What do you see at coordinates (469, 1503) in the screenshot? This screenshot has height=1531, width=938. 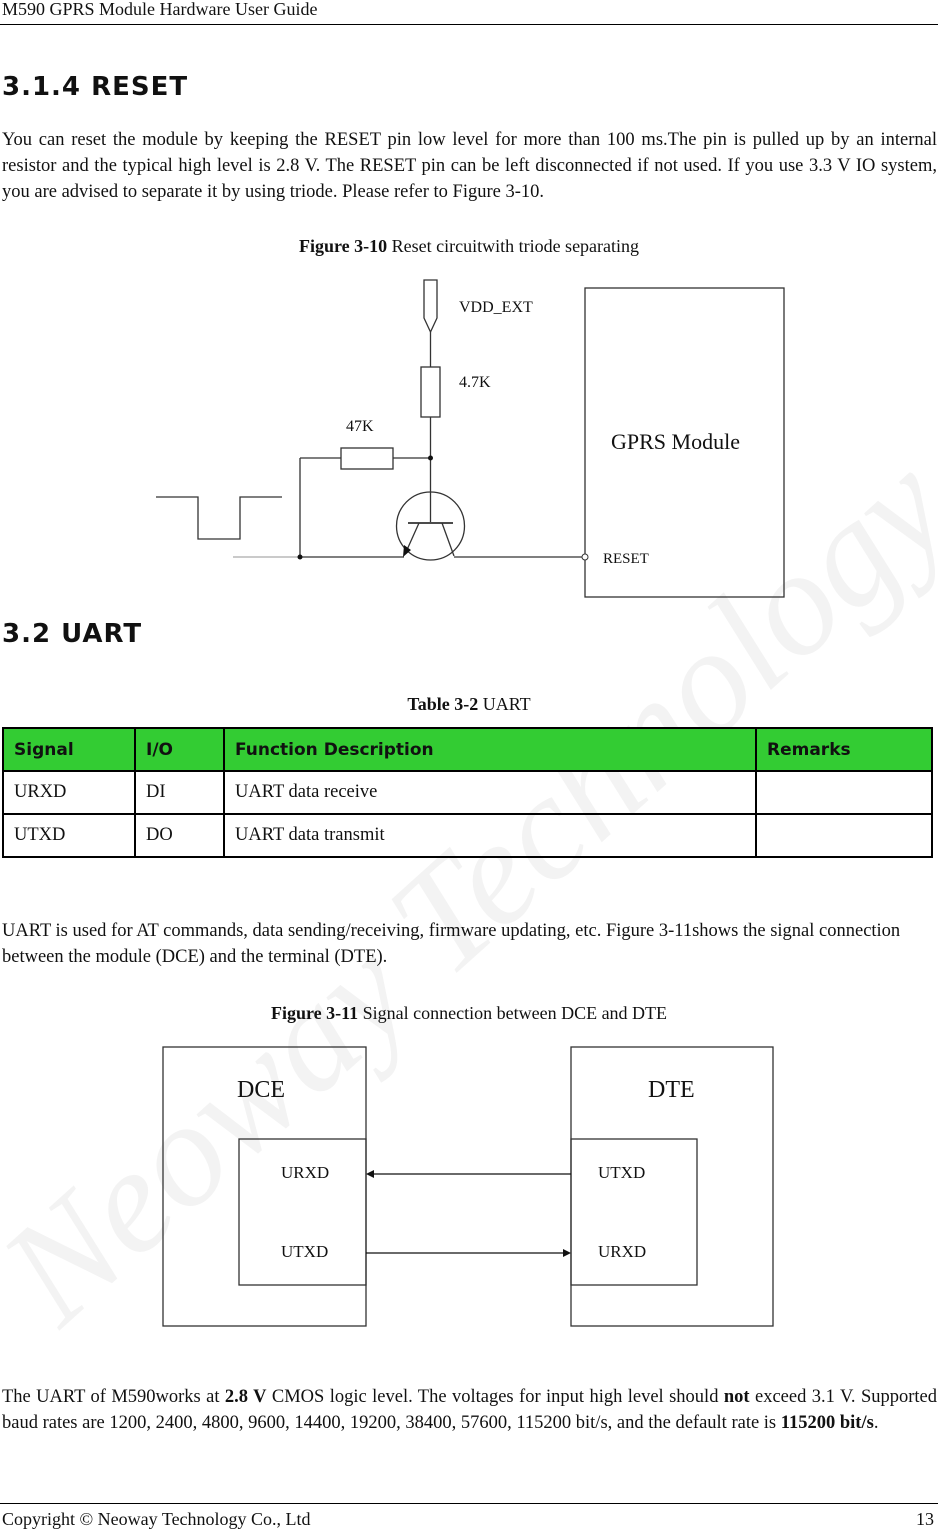 I see `footer-rule` at bounding box center [469, 1503].